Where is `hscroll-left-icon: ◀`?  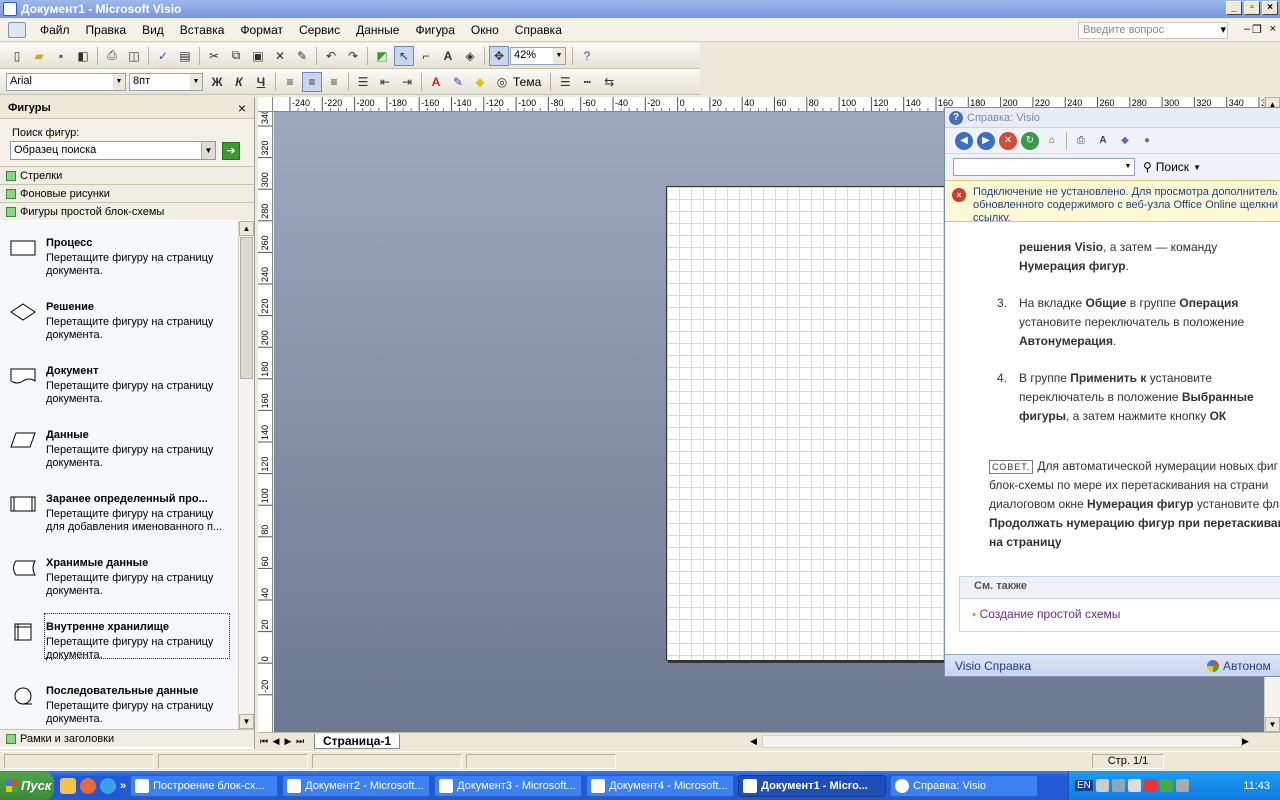
hscroll-left-icon: ◀ is located at coordinates (756, 741).